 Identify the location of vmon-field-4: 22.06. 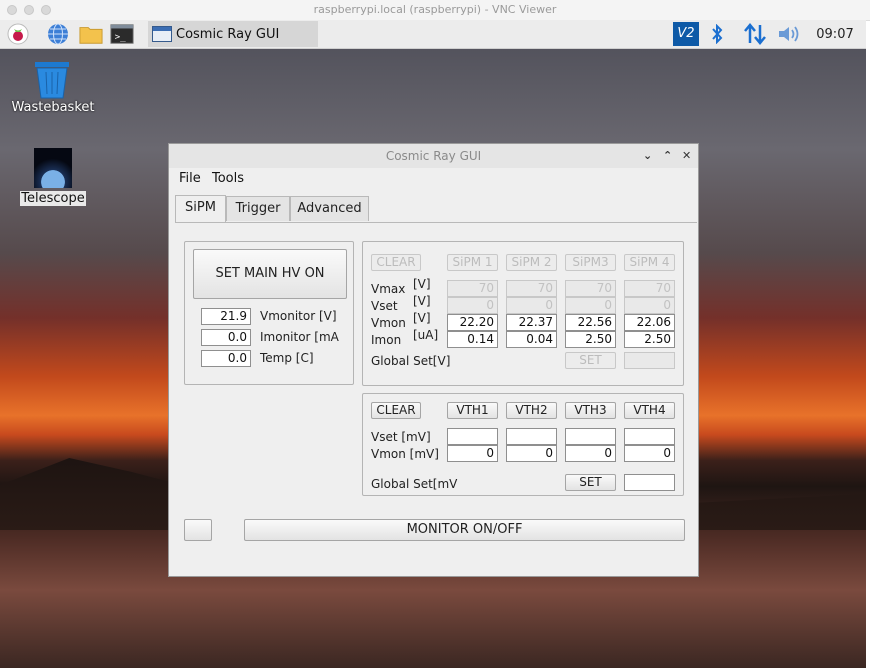
(649, 322).